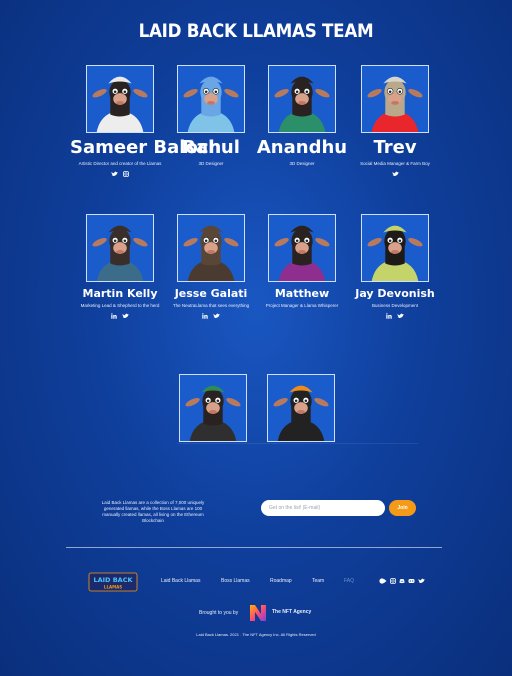  I want to click on footer-socials, so click(402, 581).